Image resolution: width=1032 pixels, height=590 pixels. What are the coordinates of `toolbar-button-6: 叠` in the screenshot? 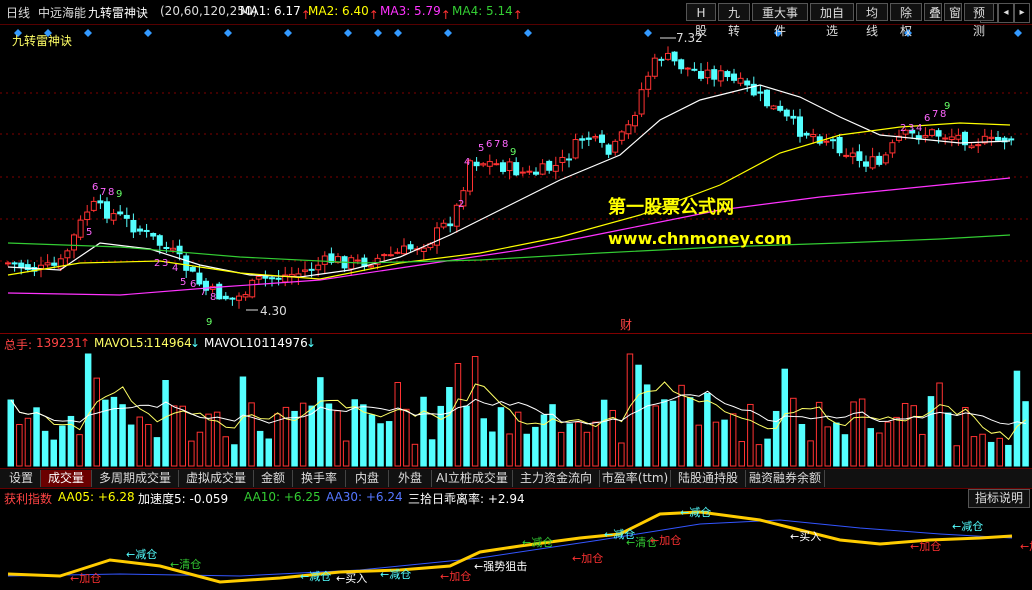 It's located at (933, 12).